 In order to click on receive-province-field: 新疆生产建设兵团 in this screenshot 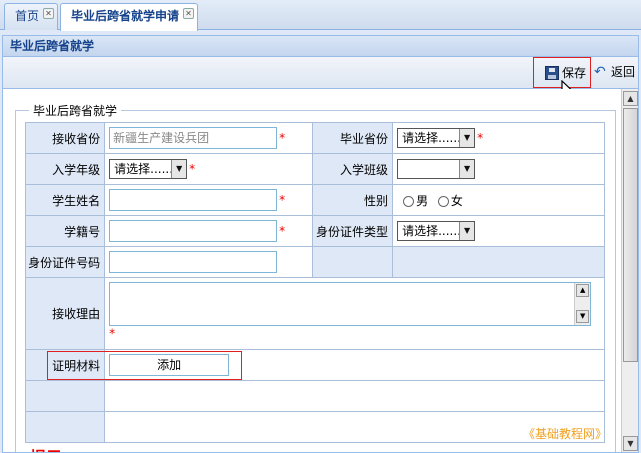, I will do `click(193, 138)`.